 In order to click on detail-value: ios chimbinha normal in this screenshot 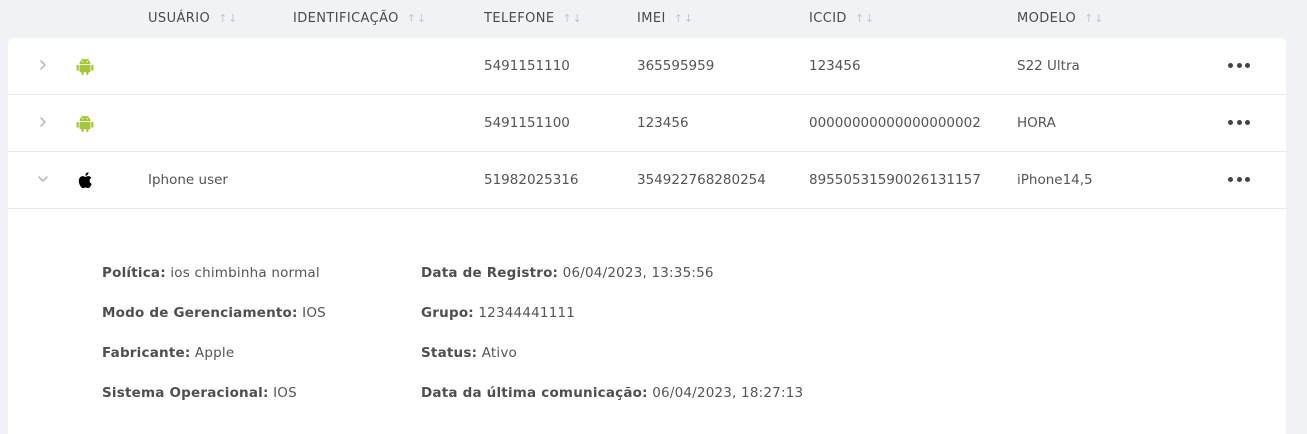, I will do `click(245, 273)`.